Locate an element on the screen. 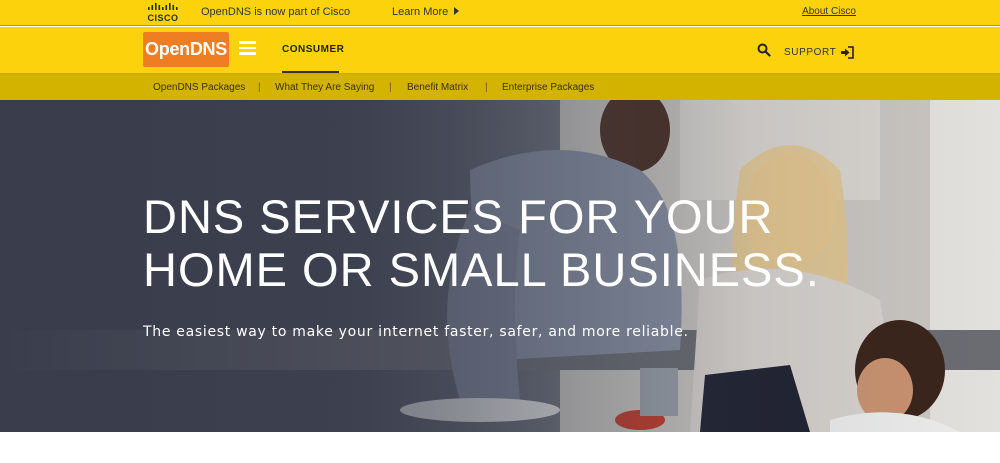 This screenshot has height=463, width=1000. about-cisco-link: About Cisco is located at coordinates (829, 11).